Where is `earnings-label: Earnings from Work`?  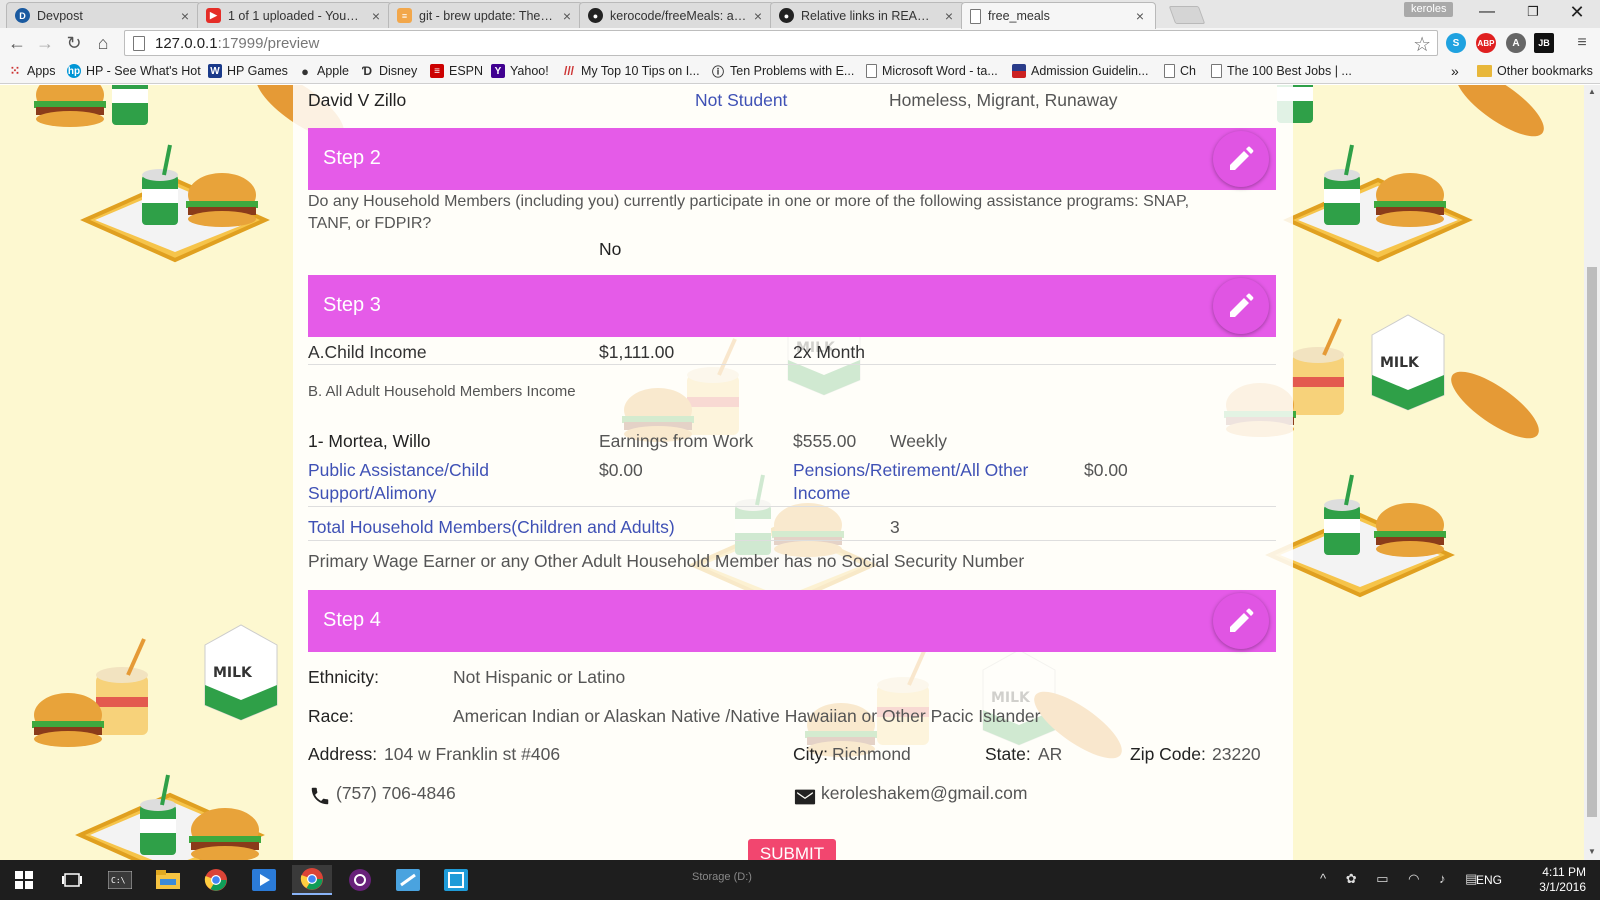
earnings-label: Earnings from Work is located at coordinates (676, 441).